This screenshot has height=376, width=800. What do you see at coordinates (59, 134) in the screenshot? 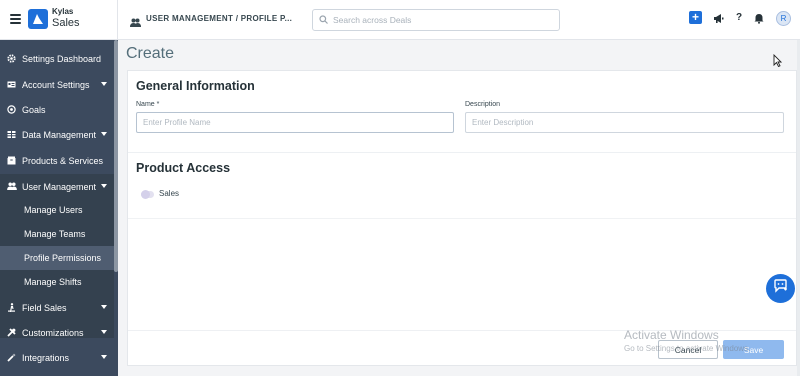
I see `sidebar-item-label: Data Management` at bounding box center [59, 134].